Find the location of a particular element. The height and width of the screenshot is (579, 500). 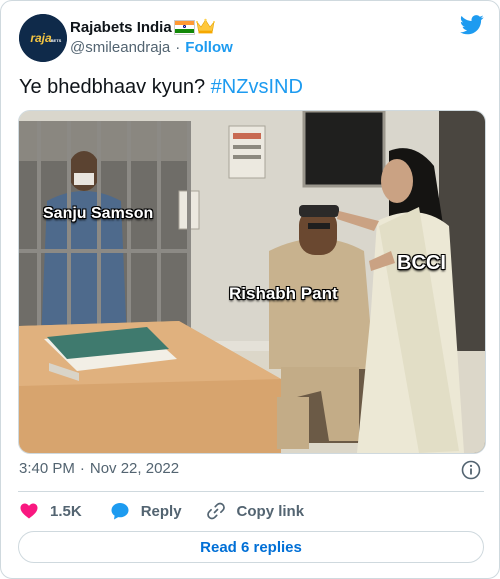

read-replies-label: Read 6 replies is located at coordinates (251, 547).